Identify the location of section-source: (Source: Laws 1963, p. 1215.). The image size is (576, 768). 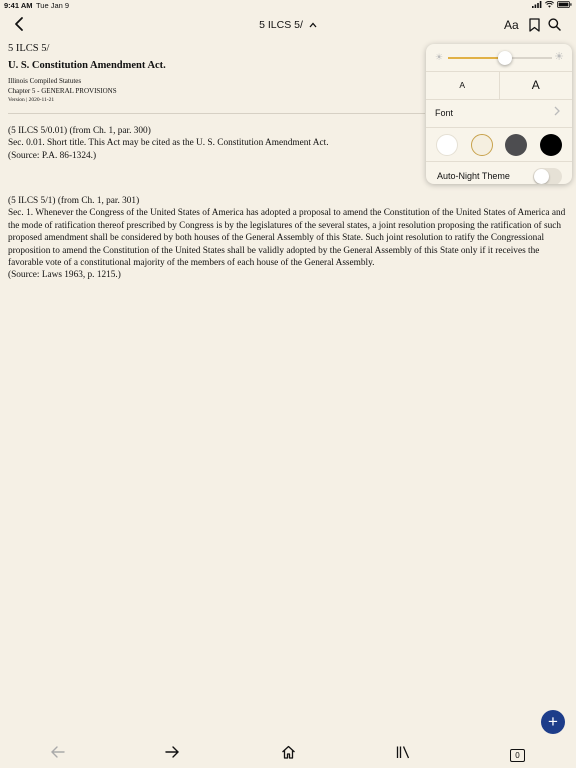
(64, 275).